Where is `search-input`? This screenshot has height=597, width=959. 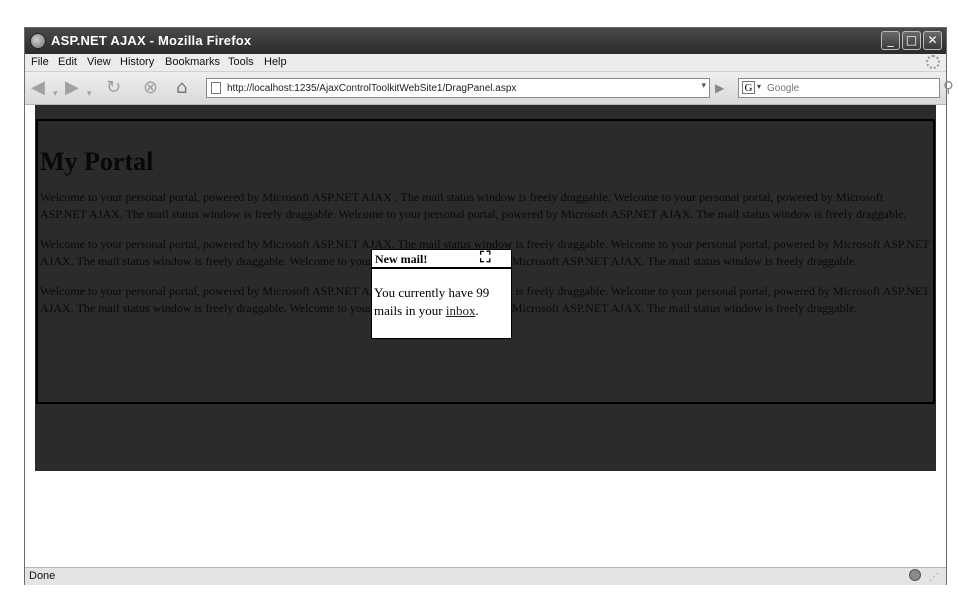
search-input is located at coordinates (842, 88).